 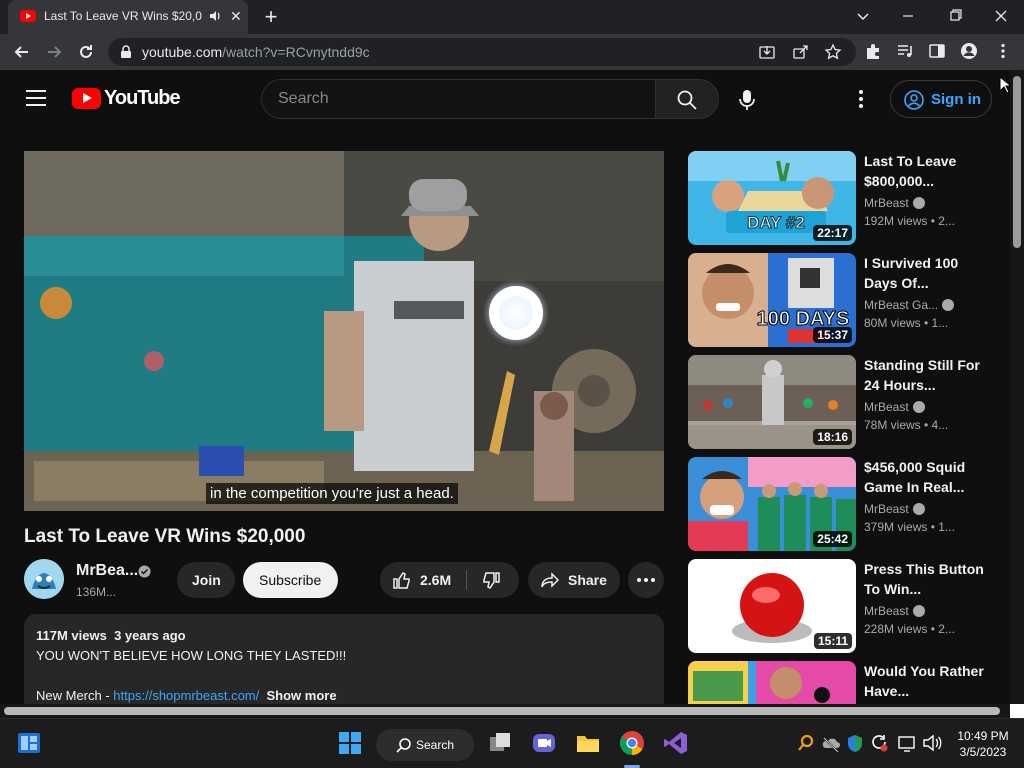 I want to click on settings-more-icon, so click(x=861, y=99).